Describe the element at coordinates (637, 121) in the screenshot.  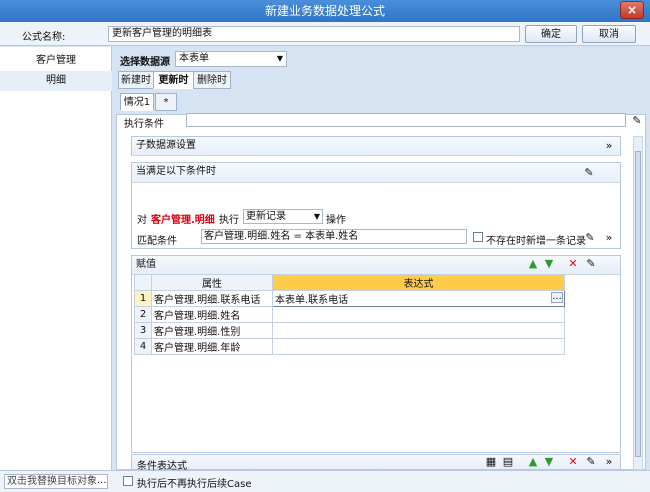
I see `edit-icon: ✎` at that location.